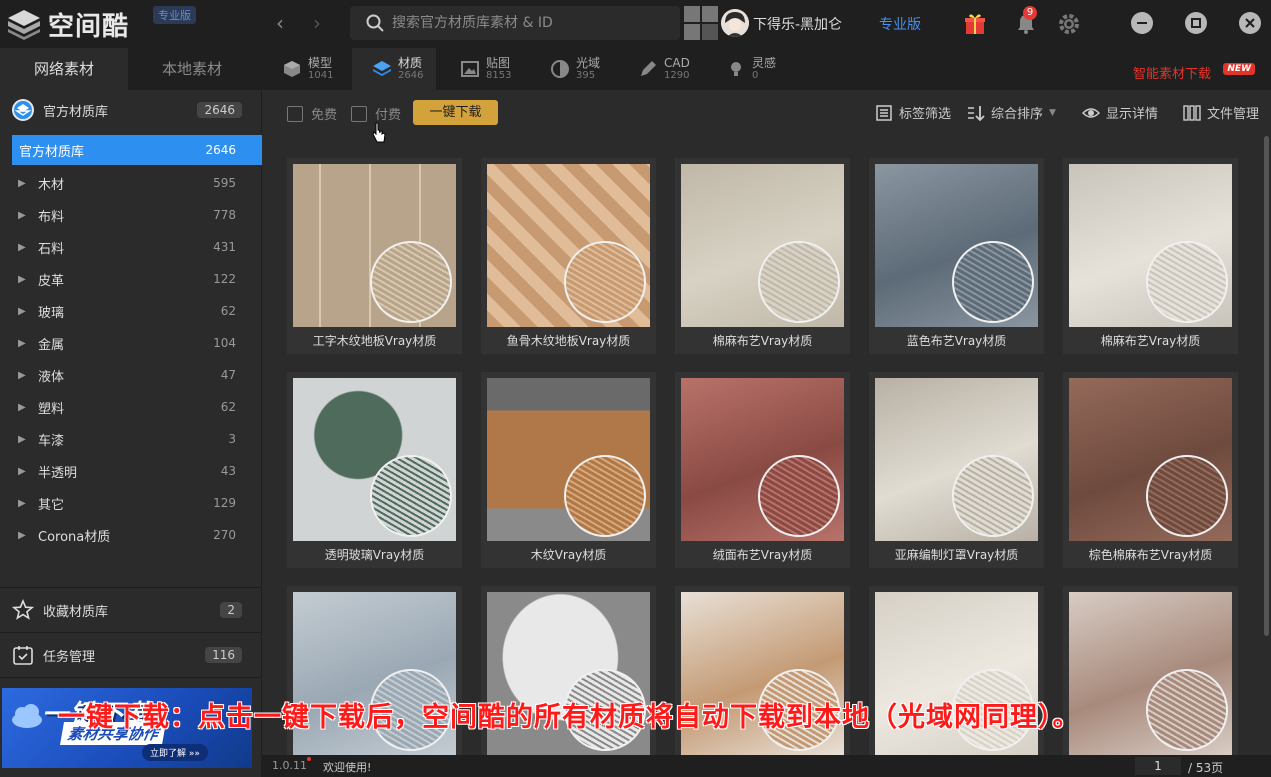 This screenshot has height=777, width=1271. What do you see at coordinates (1158, 766) in the screenshot?
I see `page-number-input` at bounding box center [1158, 766].